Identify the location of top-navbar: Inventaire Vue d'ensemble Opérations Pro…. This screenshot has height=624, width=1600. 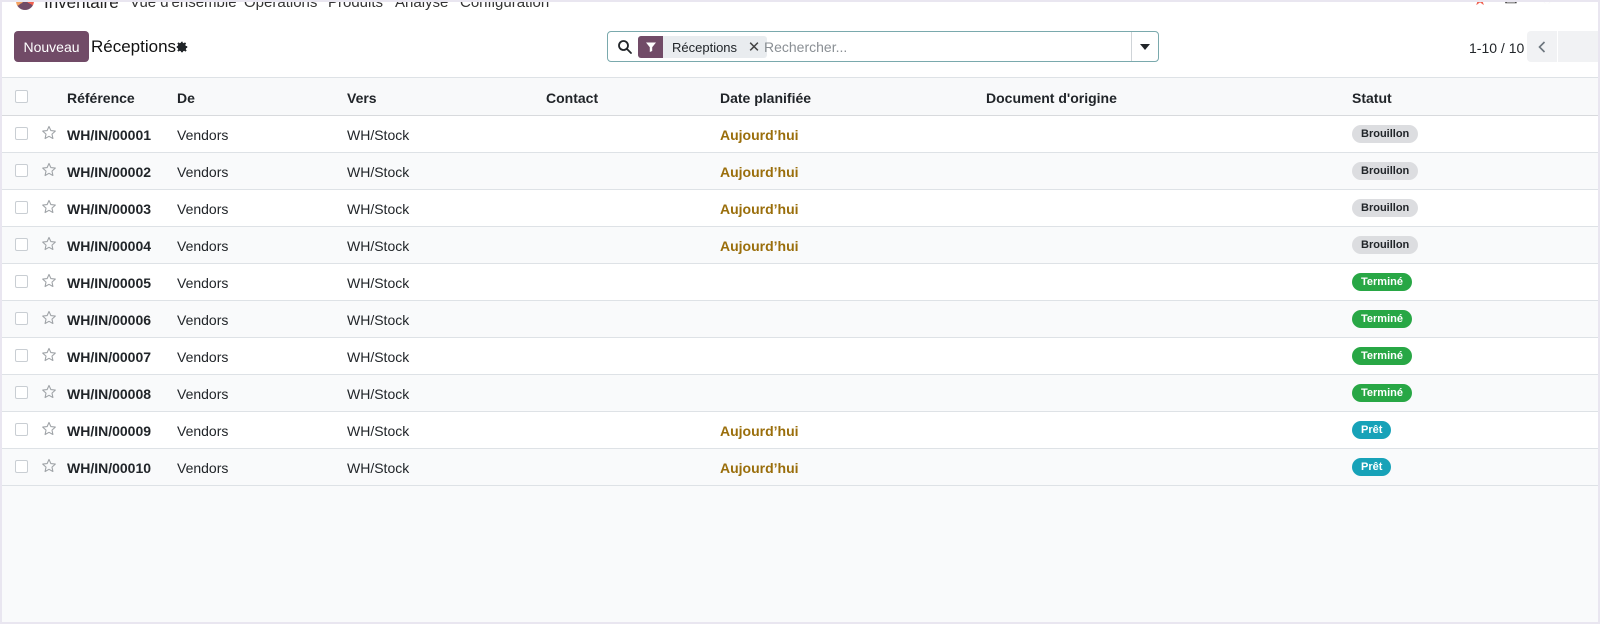
(800, 8).